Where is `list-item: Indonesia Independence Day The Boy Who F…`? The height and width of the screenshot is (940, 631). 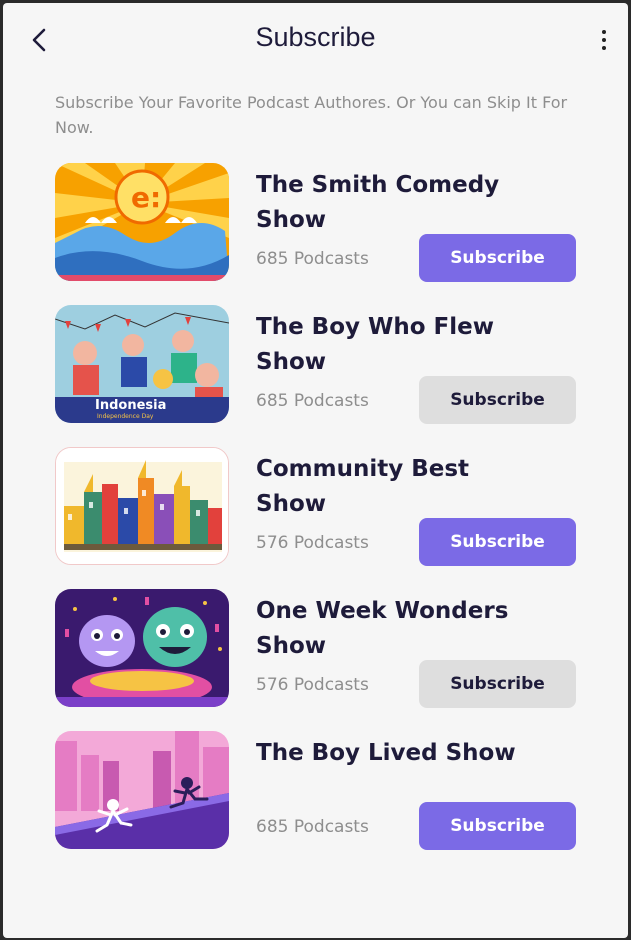 list-item: Indonesia Independence Day The Boy Who F… is located at coordinates (320, 376).